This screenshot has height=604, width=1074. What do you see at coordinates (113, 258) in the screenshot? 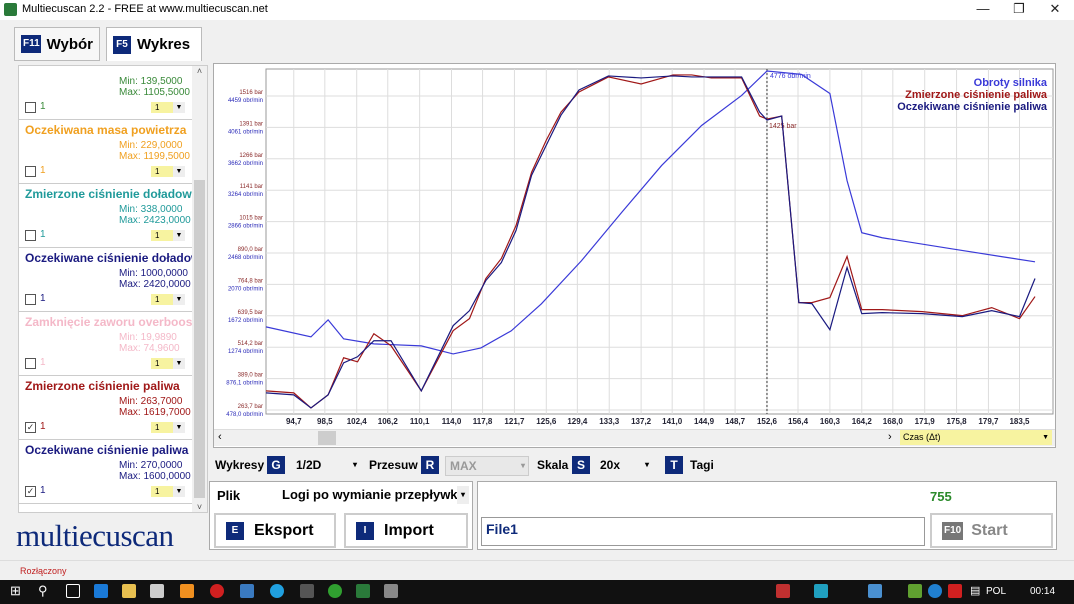
I see `parameter-name: Oczekiwane ciśnienie doładow` at bounding box center [113, 258].